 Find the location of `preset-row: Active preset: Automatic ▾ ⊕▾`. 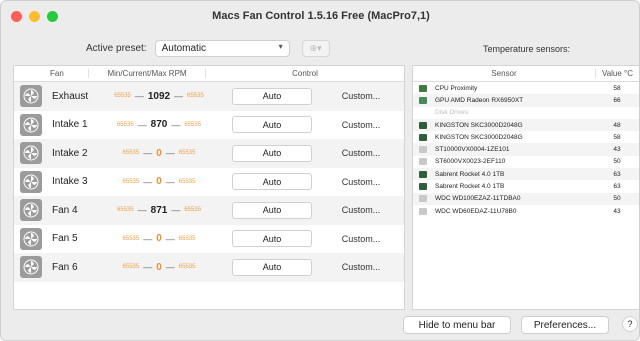

preset-row: Active preset: Automatic ▾ ⊕▾ is located at coordinates (208, 48).